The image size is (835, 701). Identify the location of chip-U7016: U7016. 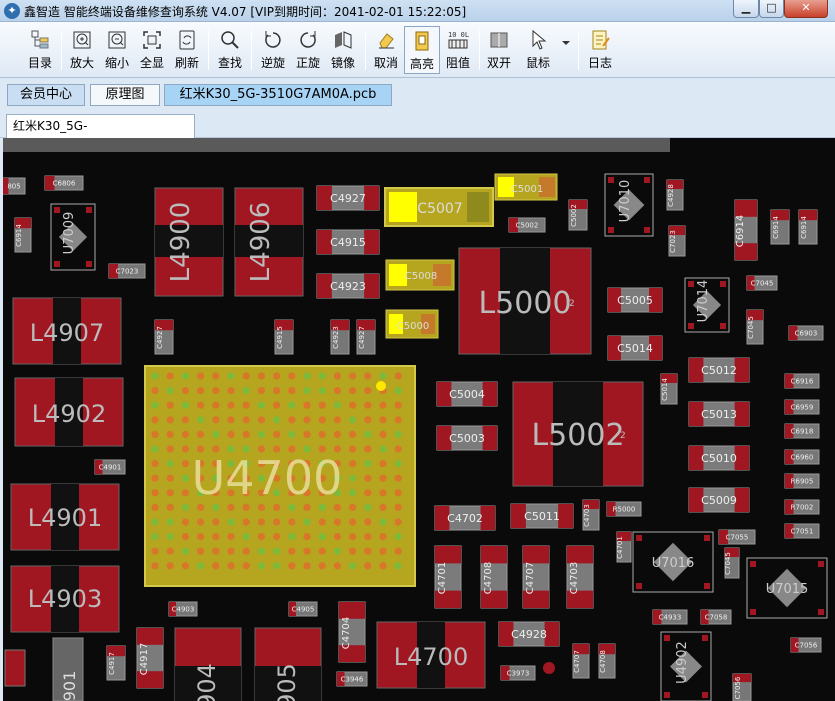
(673, 562).